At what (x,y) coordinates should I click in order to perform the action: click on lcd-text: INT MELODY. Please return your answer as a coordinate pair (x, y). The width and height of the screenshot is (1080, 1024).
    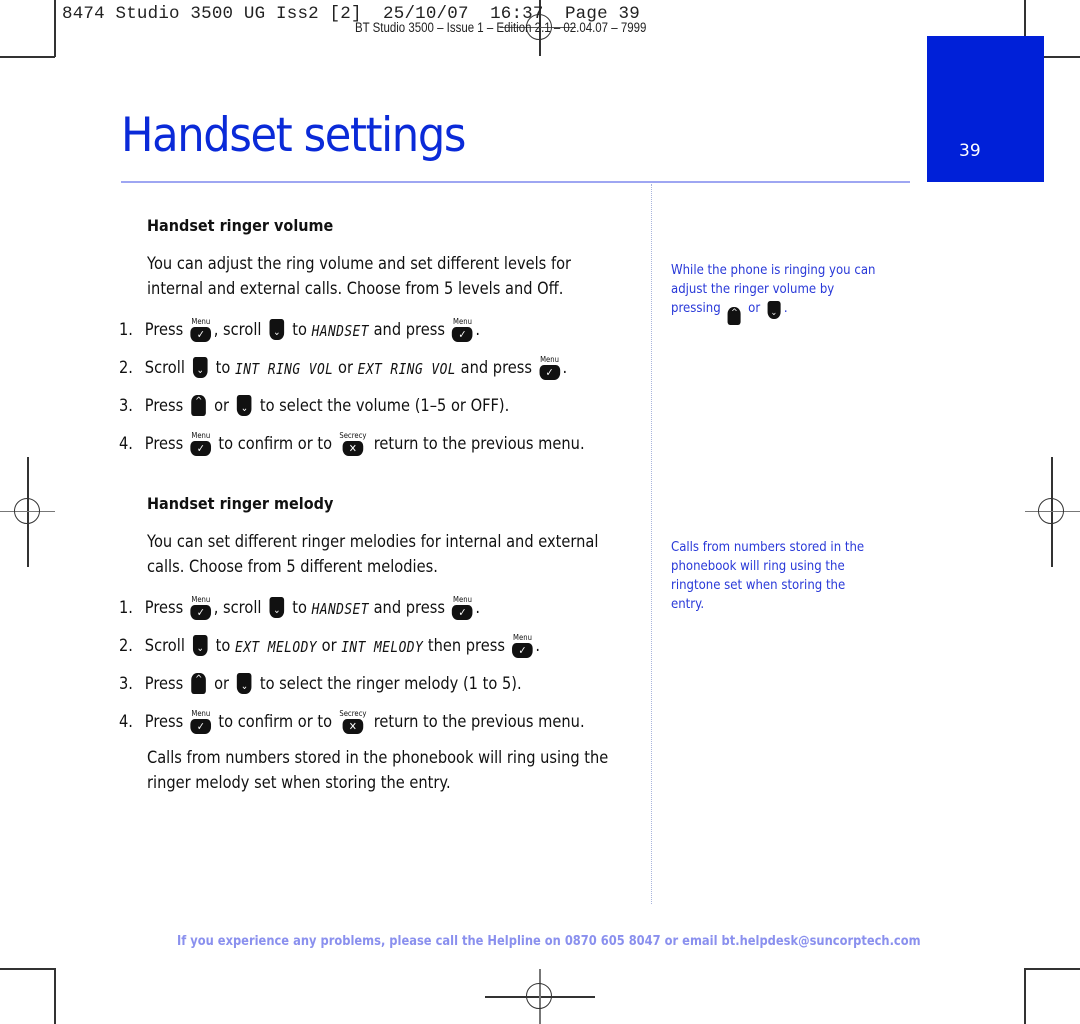
    Looking at the image, I should click on (382, 647).